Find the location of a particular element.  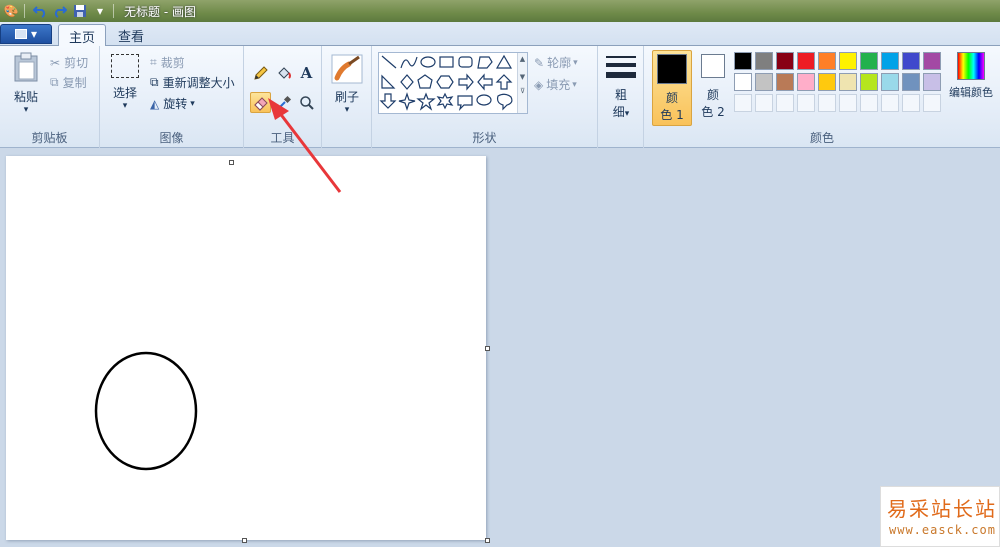

arrow-head is located at coordinates (278, 109).